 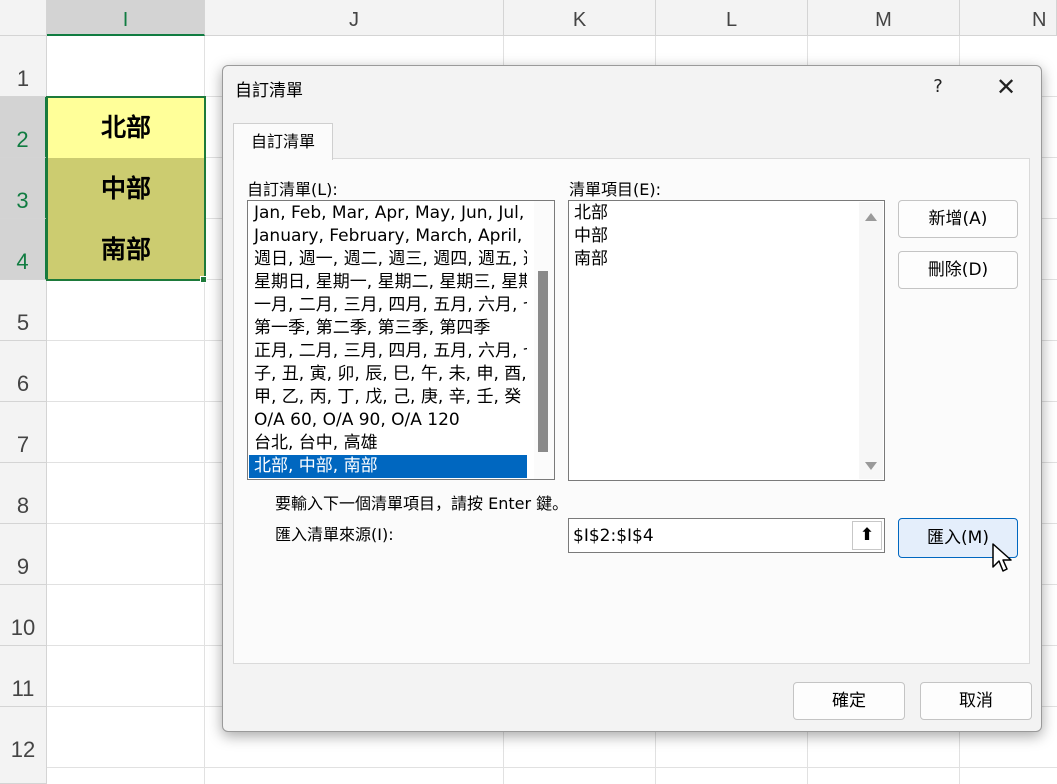 I want to click on column-header-j: J, so click(x=354, y=18).